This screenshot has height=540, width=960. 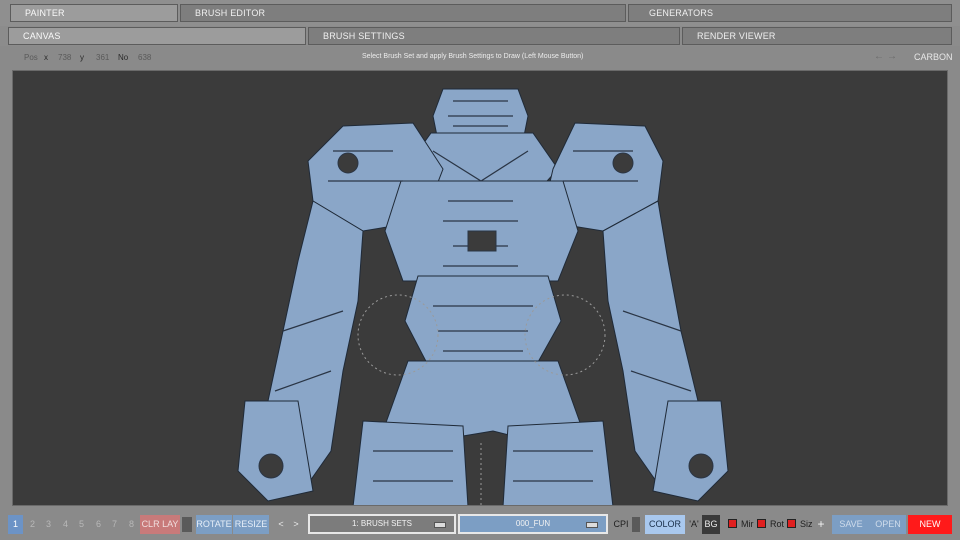 I want to click on new-button: NEW, so click(x=930, y=524).